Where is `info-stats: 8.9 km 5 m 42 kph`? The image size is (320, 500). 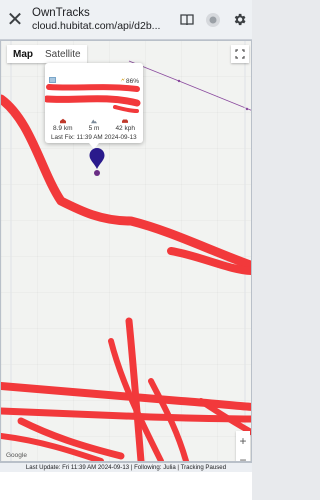 info-stats: 8.9 km 5 m 42 kph is located at coordinates (94, 125).